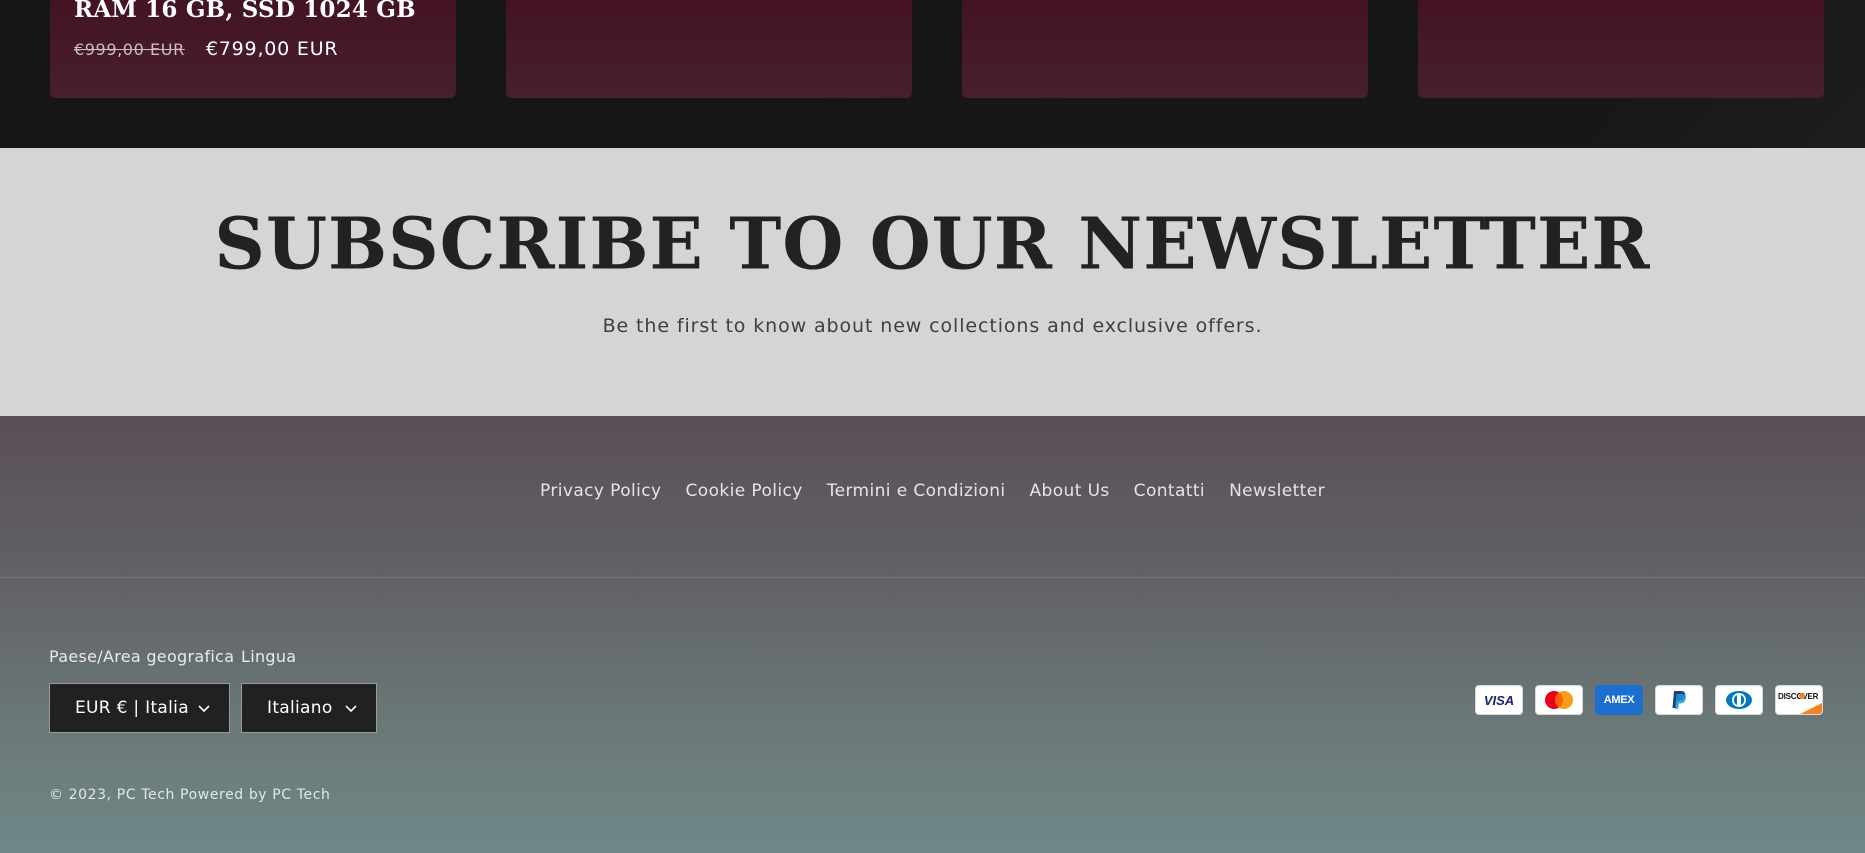 This screenshot has height=853, width=1865. Describe the element at coordinates (245, 11) in the screenshot. I see `product-title: RAM 16 GB, SSD 1024 GB` at that location.